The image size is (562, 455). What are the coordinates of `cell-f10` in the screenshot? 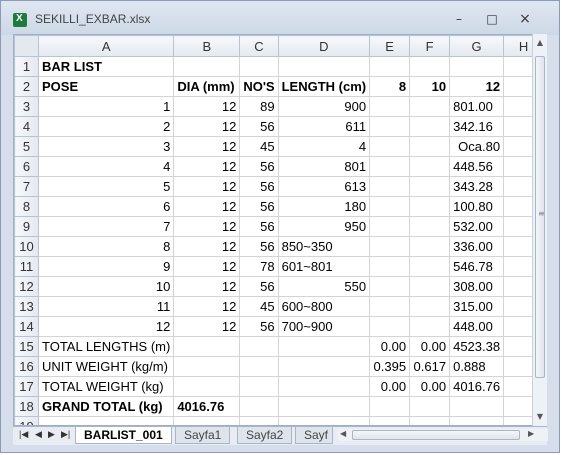 It's located at (430, 246).